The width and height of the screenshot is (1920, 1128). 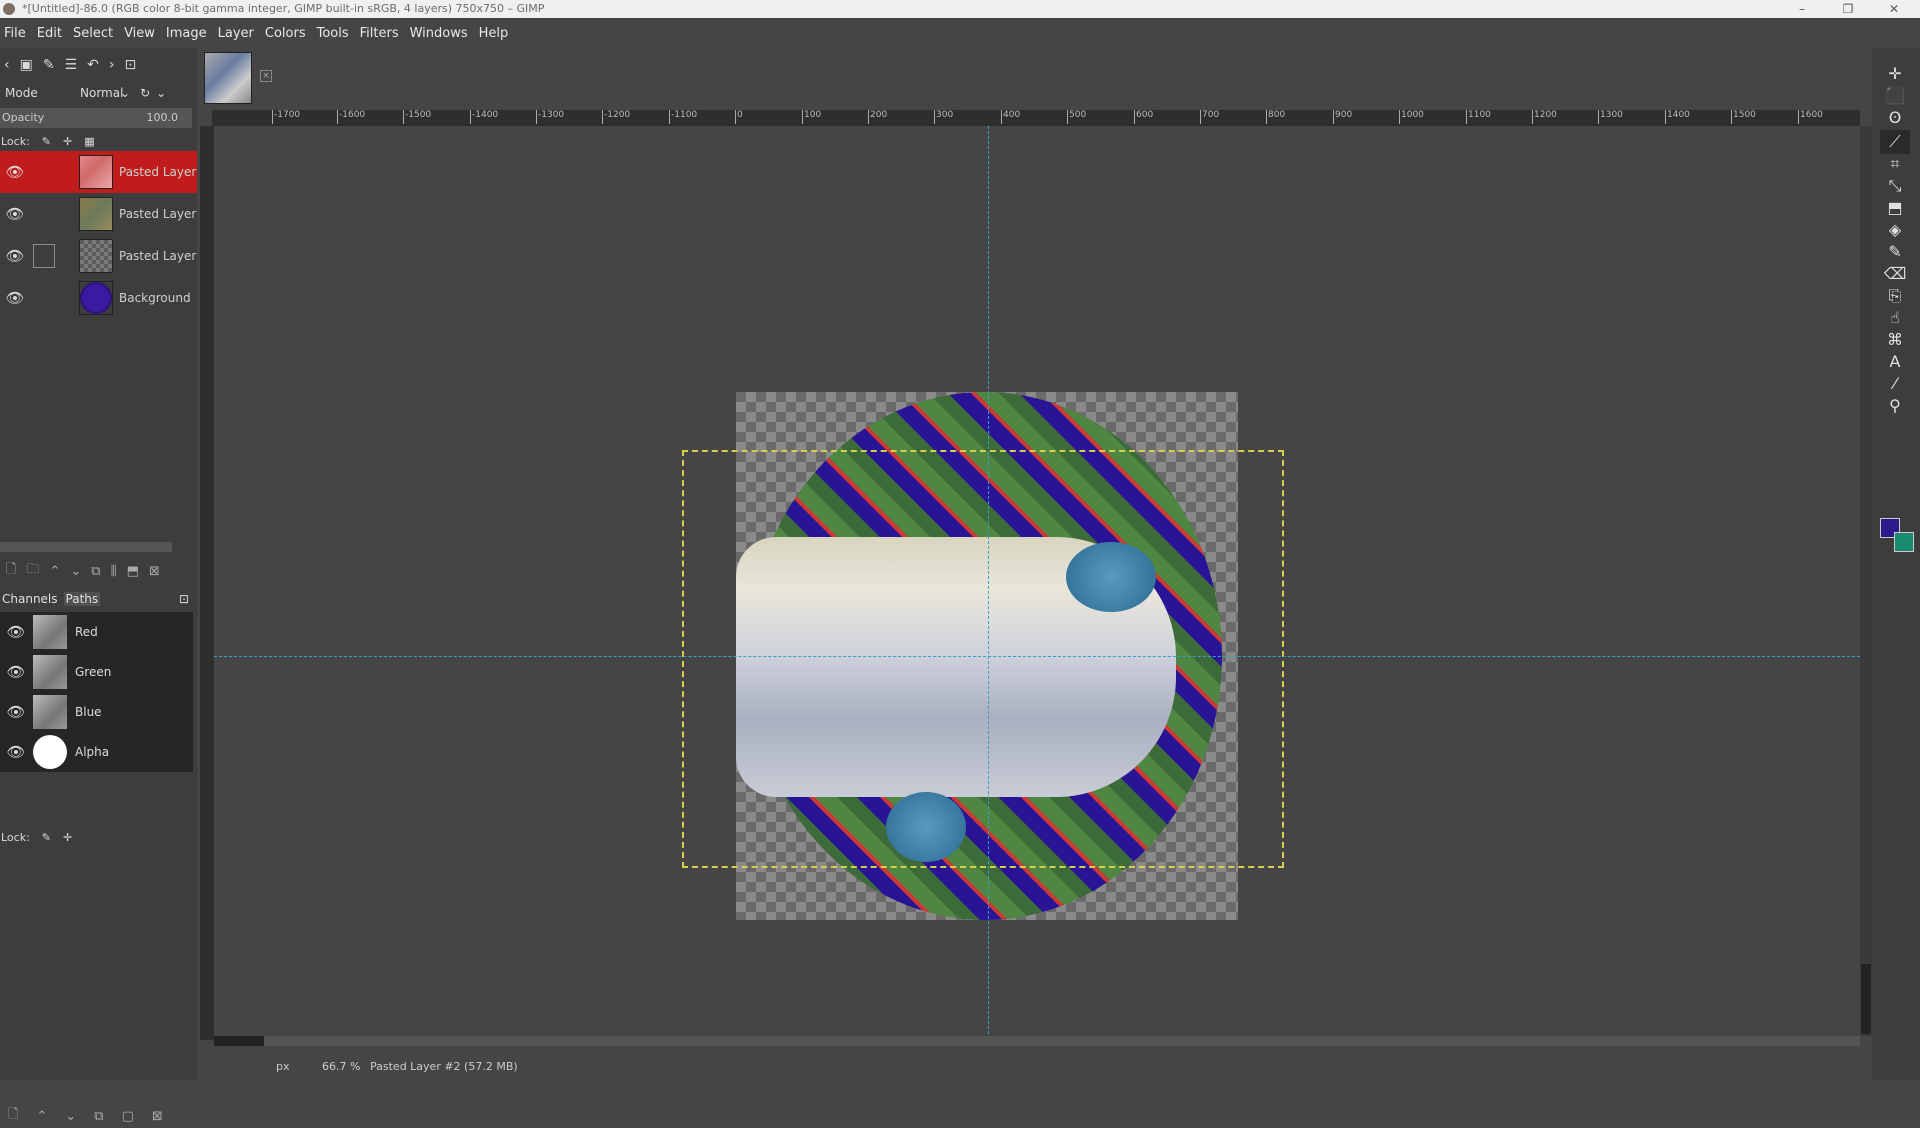 I want to click on text-tool-icon: A, so click(x=1895, y=362).